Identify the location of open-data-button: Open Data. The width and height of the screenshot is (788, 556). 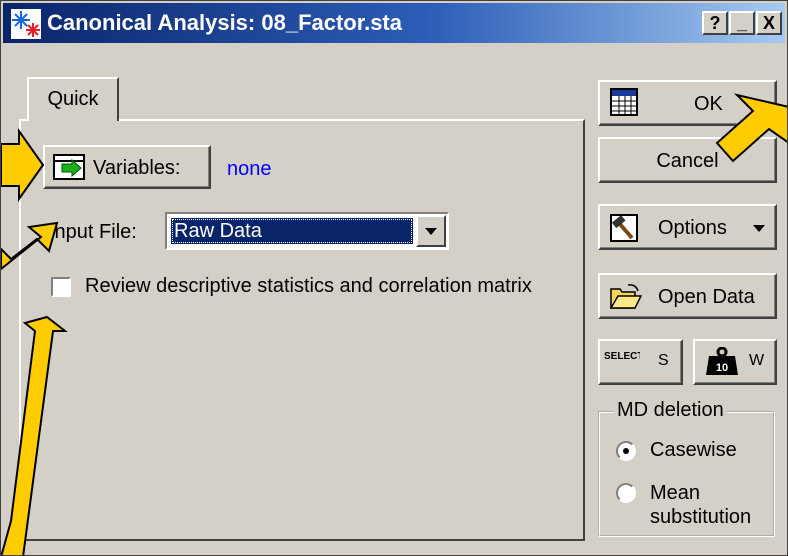
(687, 296).